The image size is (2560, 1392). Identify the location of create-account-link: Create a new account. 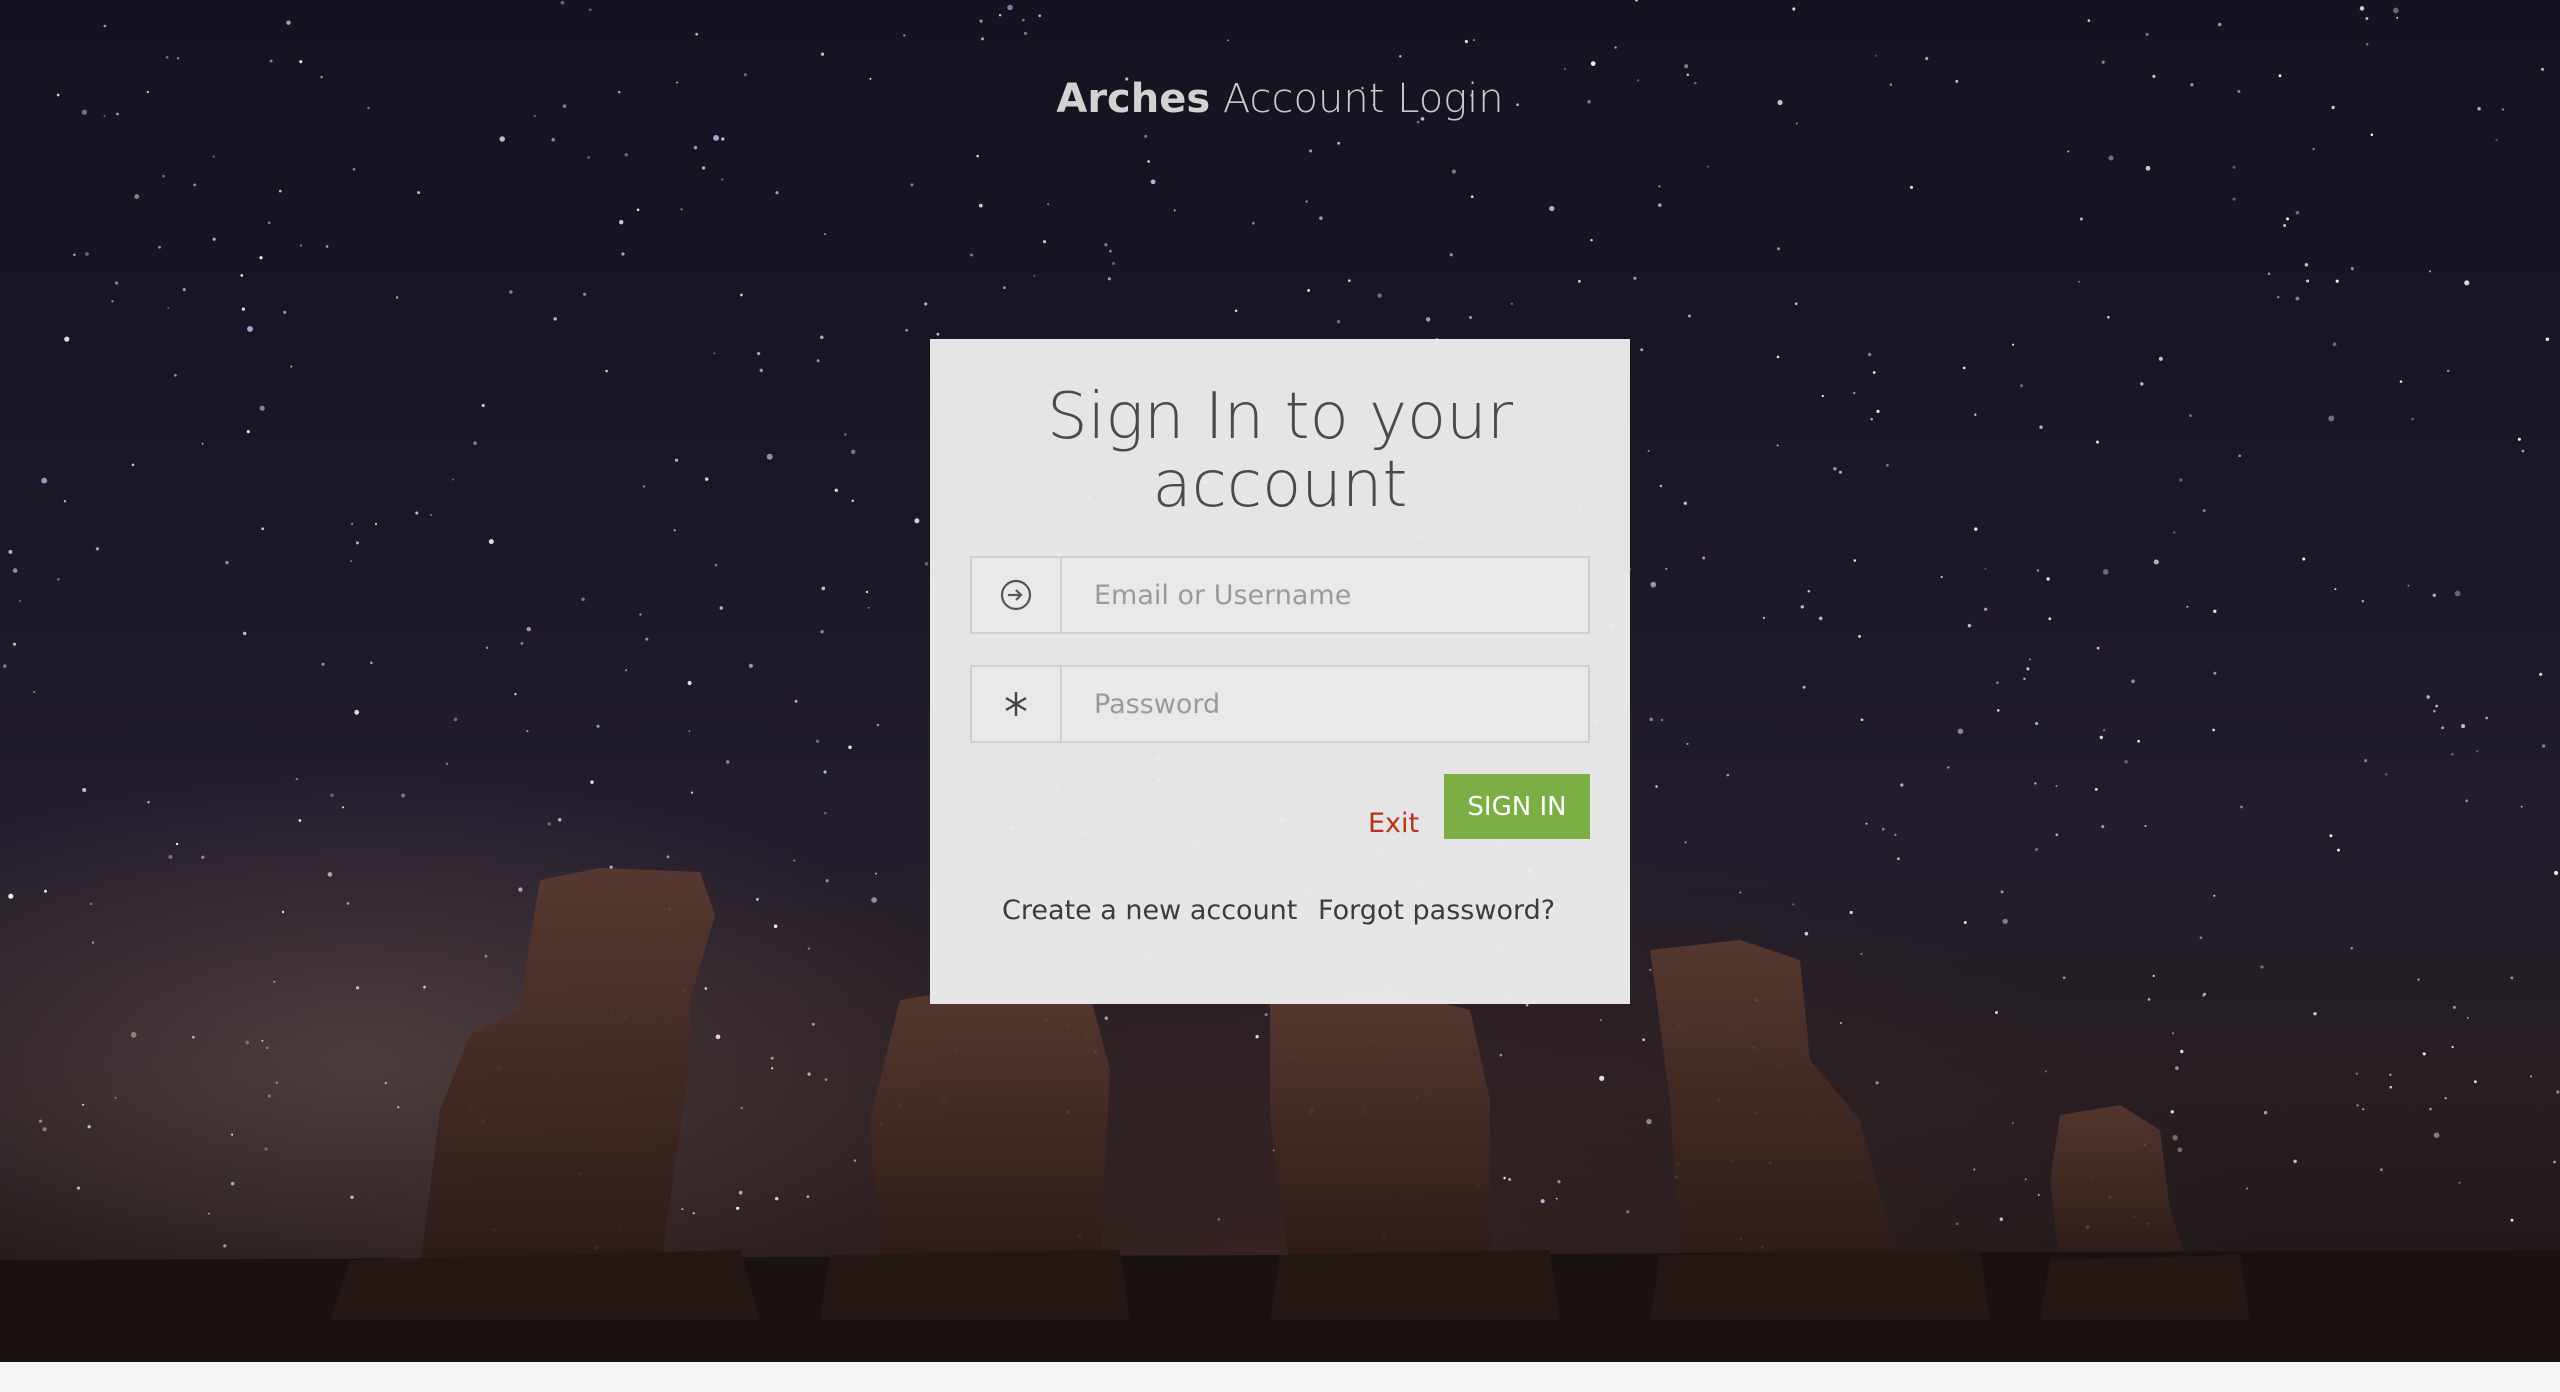
(1149, 910).